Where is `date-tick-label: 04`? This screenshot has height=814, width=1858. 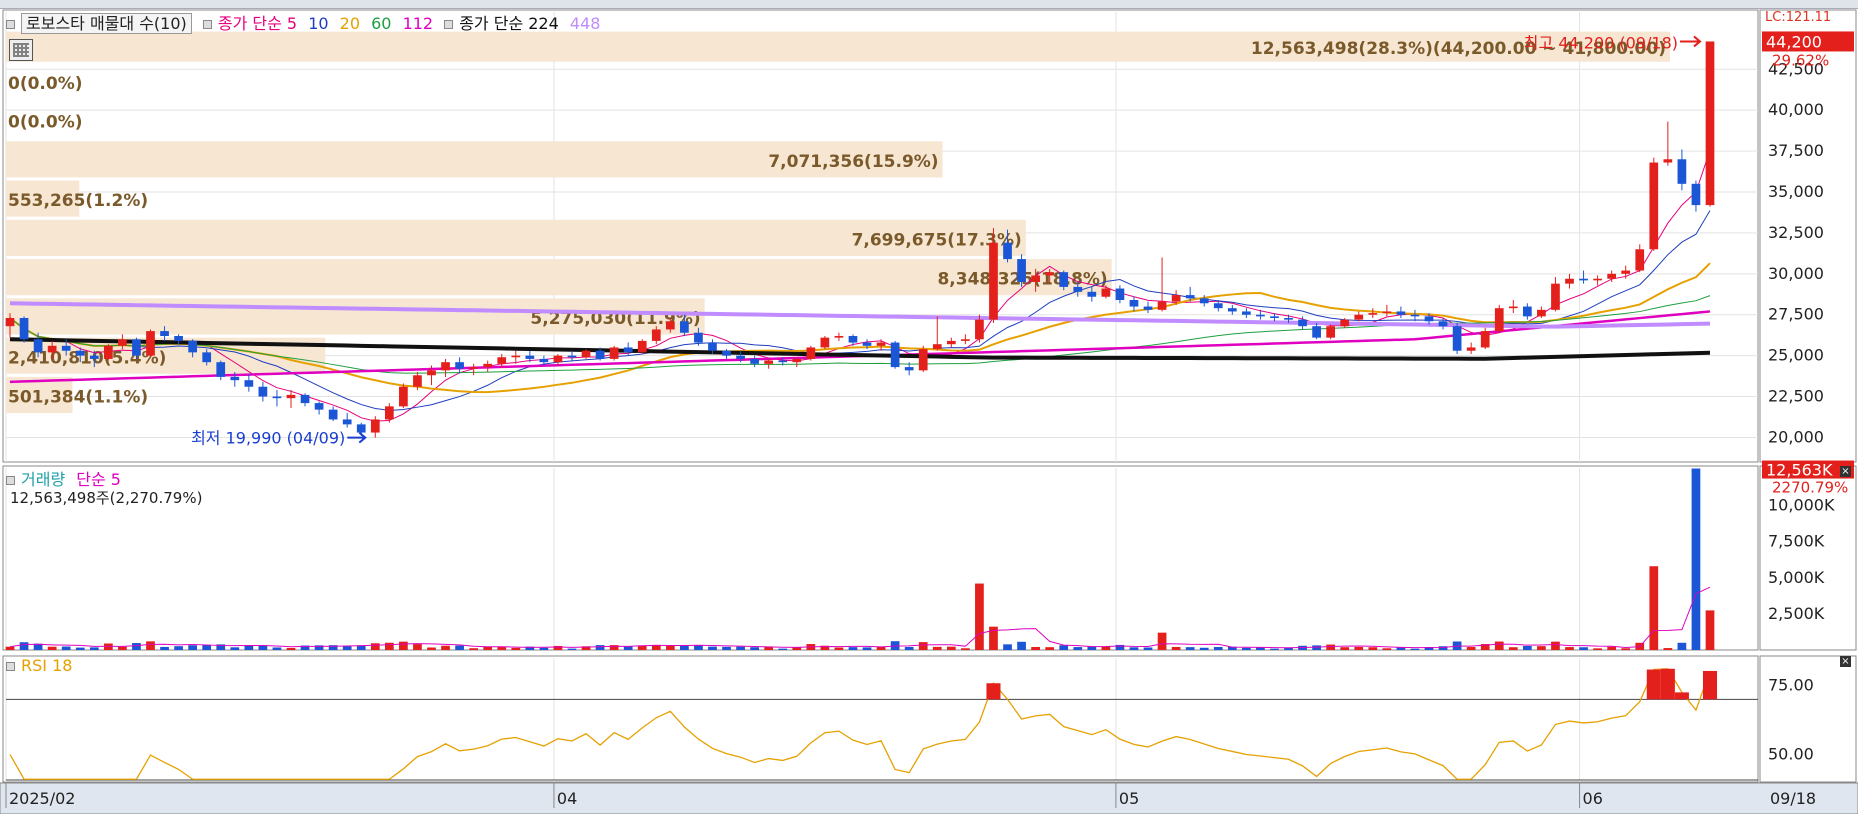
date-tick-label: 04 is located at coordinates (567, 798).